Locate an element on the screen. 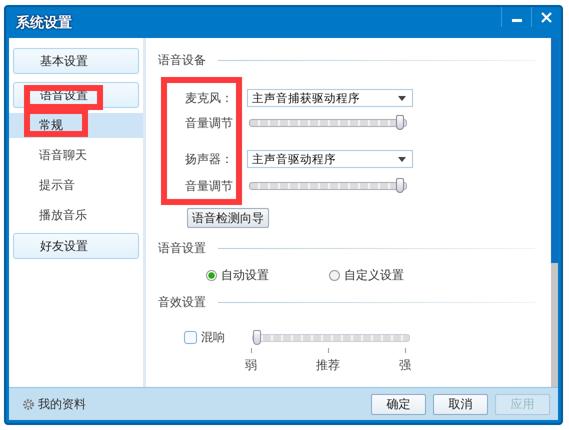 Image resolution: width=569 pixels, height=430 pixels. sidebar-item: 语音聊天 is located at coordinates (76, 155).